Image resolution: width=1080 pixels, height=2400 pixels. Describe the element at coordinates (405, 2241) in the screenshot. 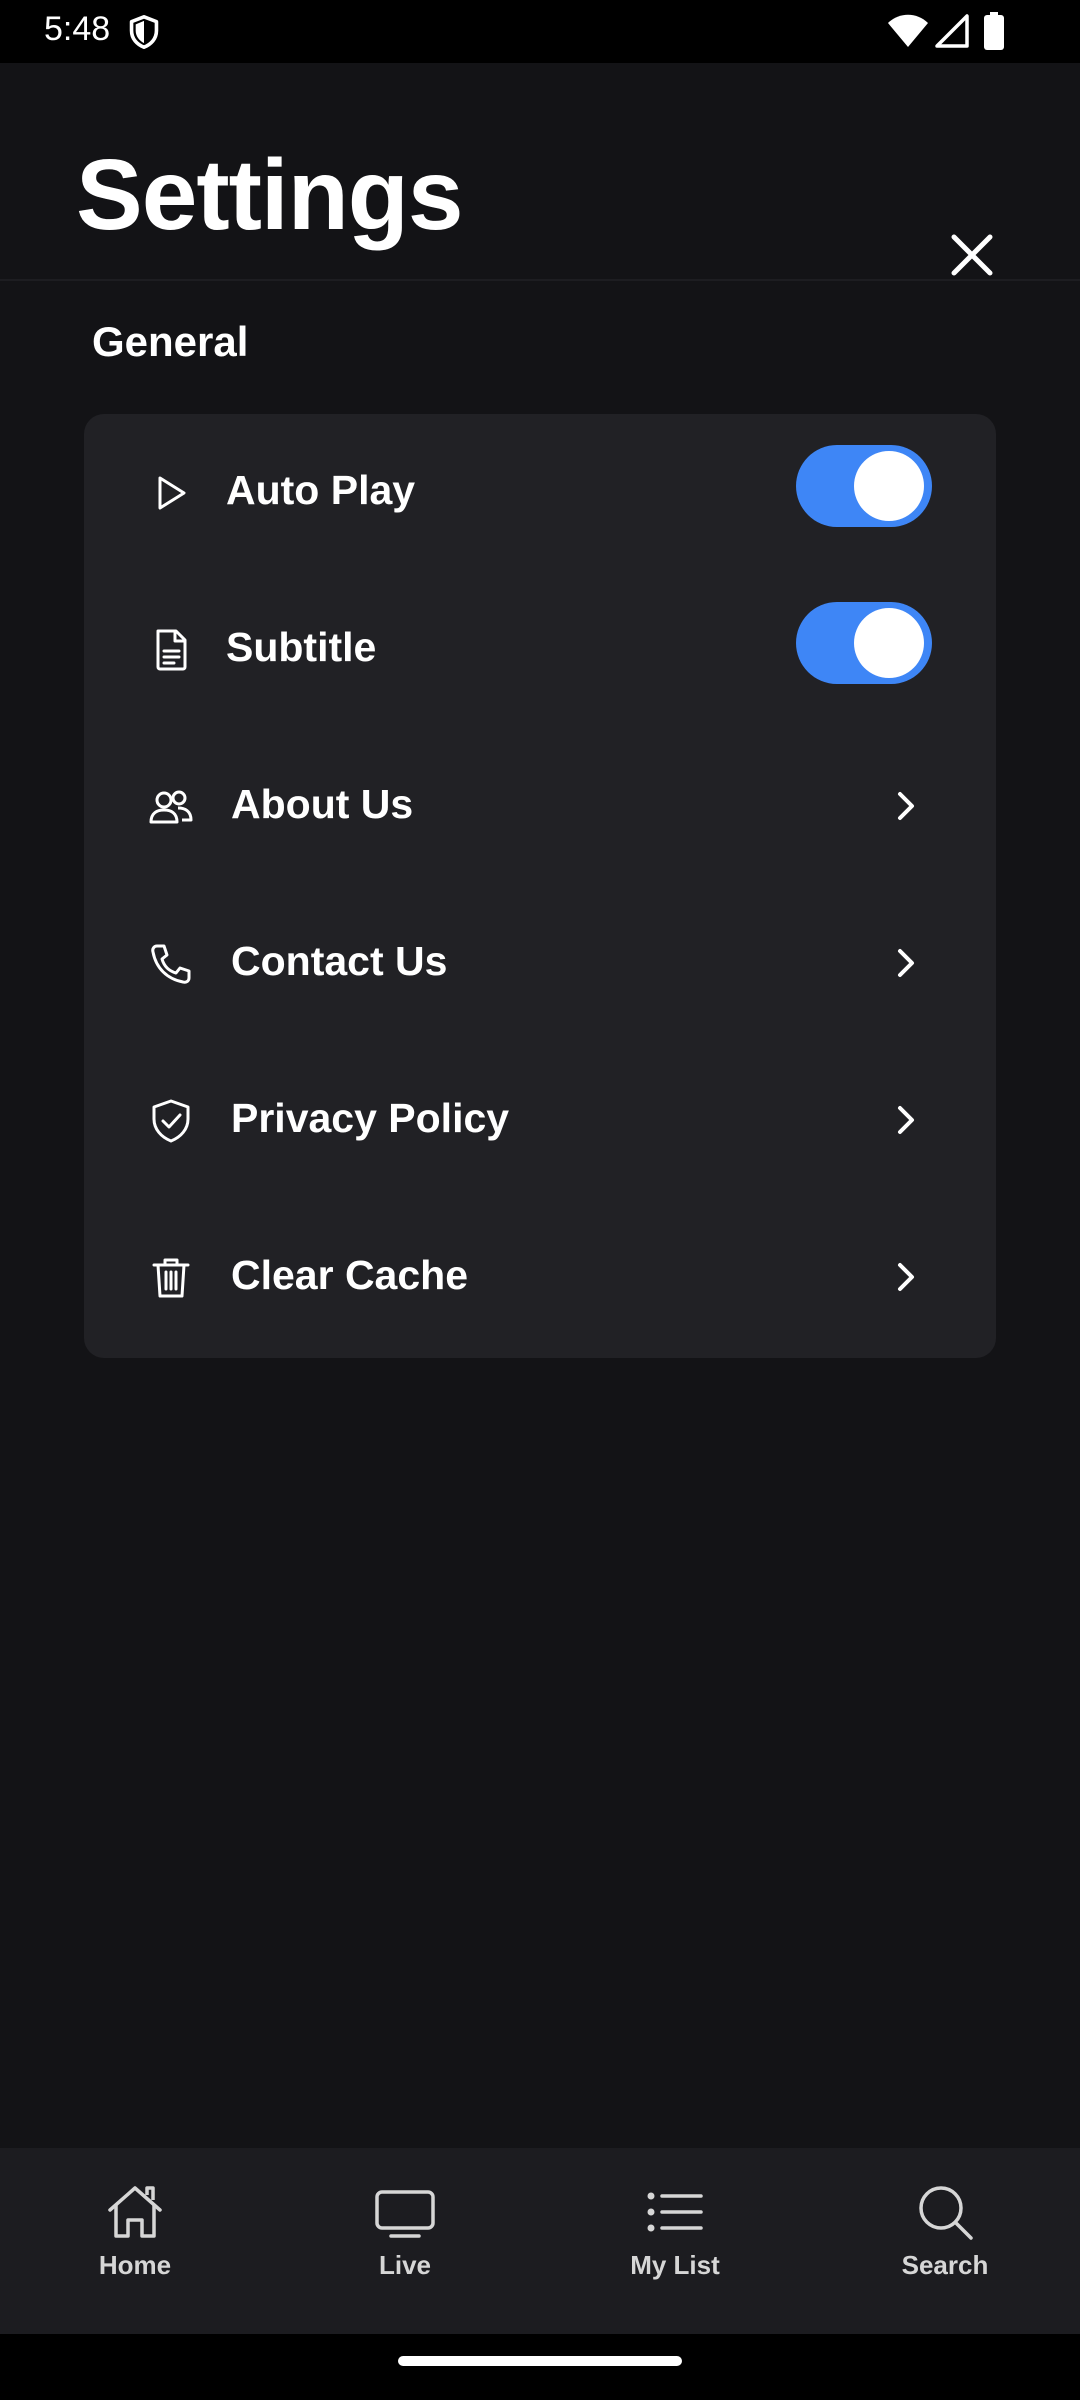

I see `nav-item-live: Live` at that location.